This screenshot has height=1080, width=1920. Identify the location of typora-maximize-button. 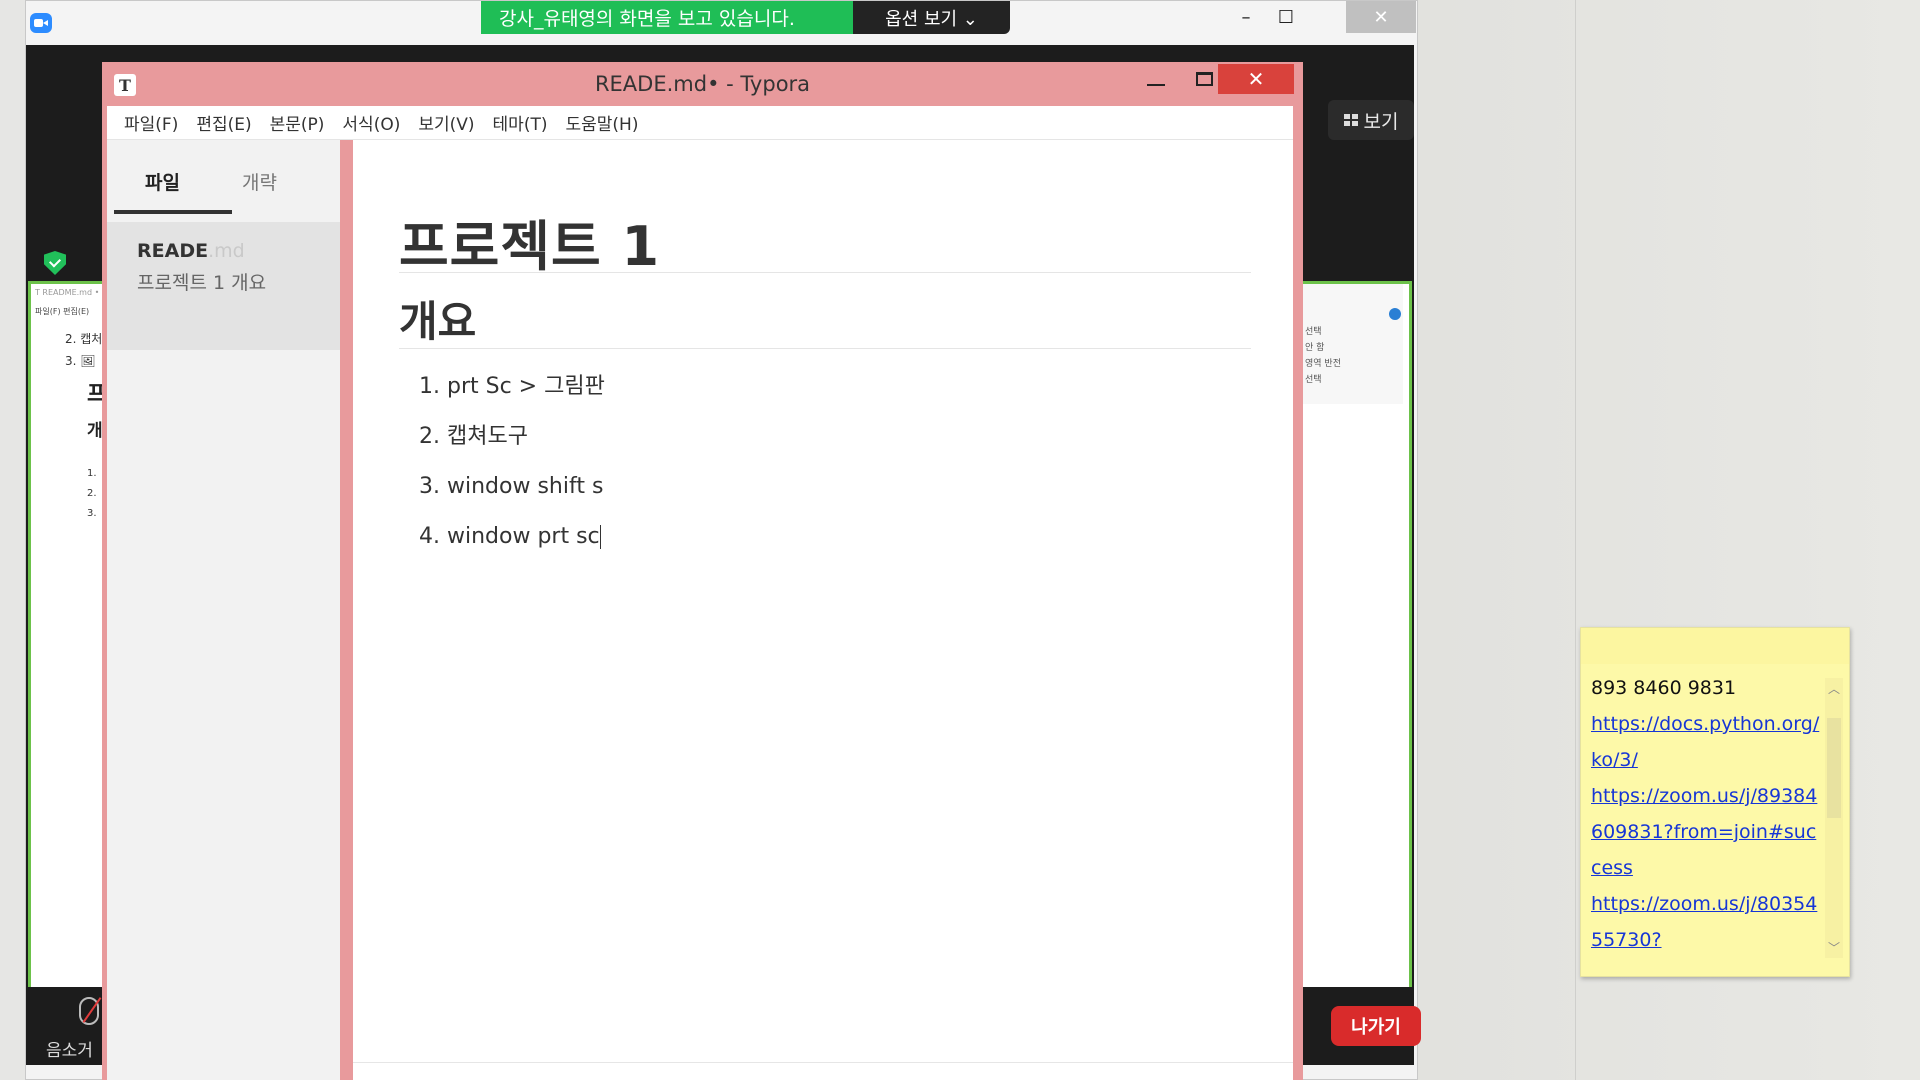
(1204, 79).